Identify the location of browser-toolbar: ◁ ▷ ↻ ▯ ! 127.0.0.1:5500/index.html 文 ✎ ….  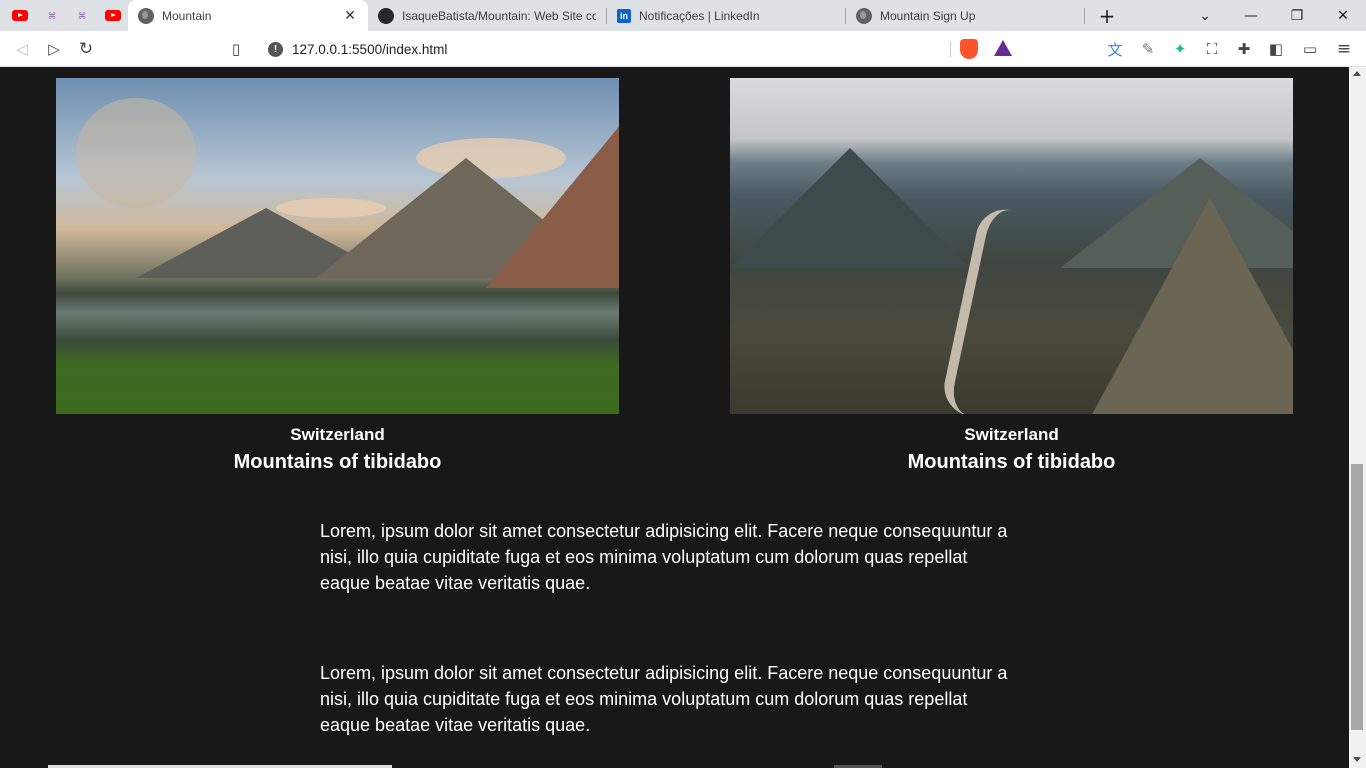
(683, 49).